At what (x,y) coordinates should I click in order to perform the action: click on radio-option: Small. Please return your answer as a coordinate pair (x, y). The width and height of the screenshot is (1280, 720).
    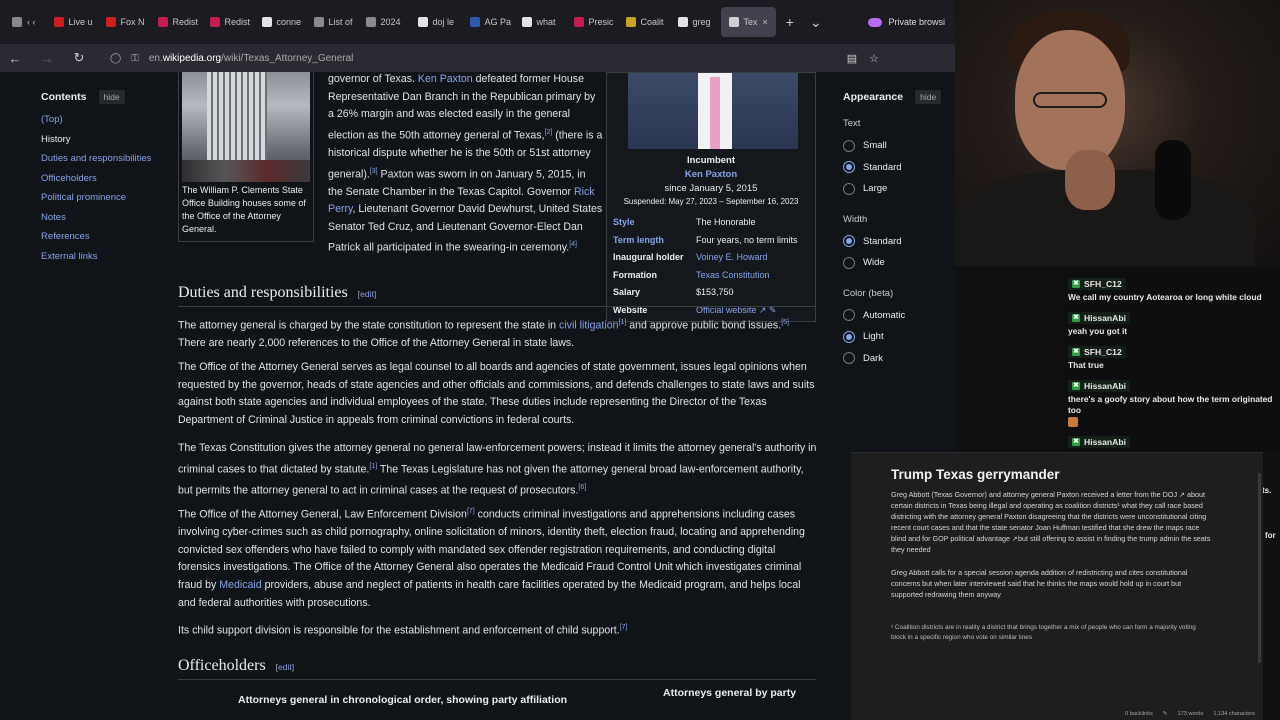
    Looking at the image, I should click on (899, 146).